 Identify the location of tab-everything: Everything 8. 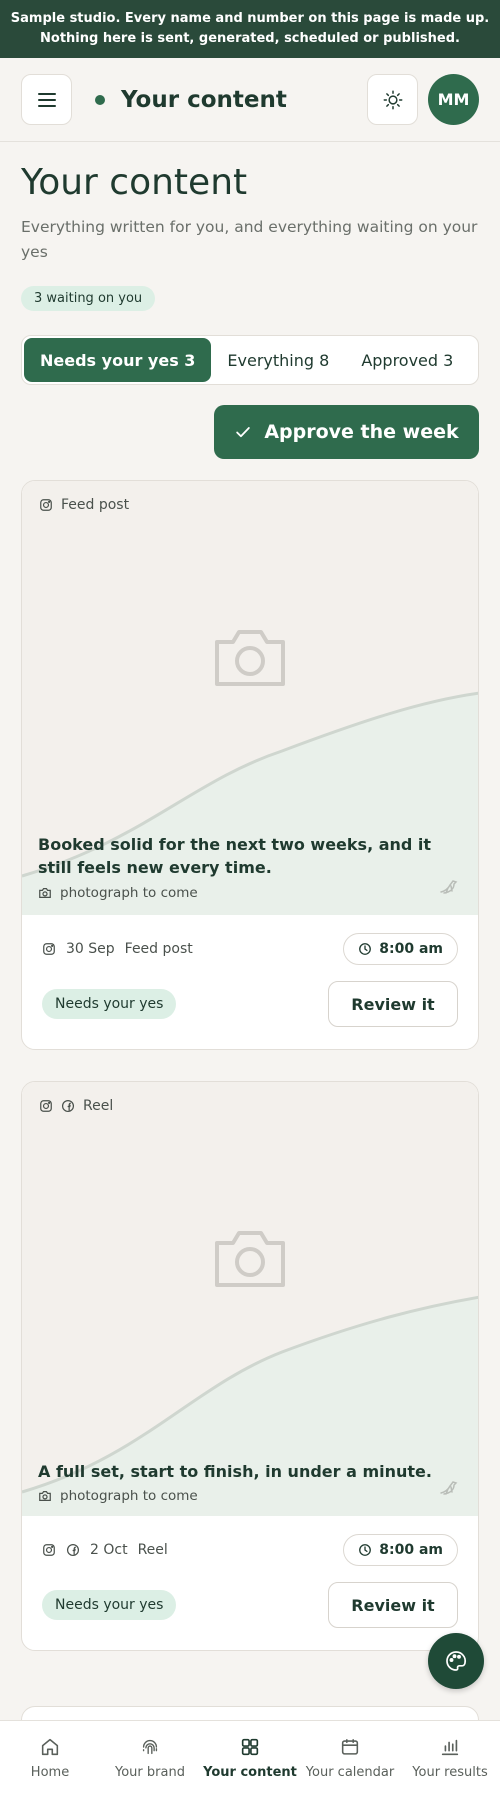
(278, 360).